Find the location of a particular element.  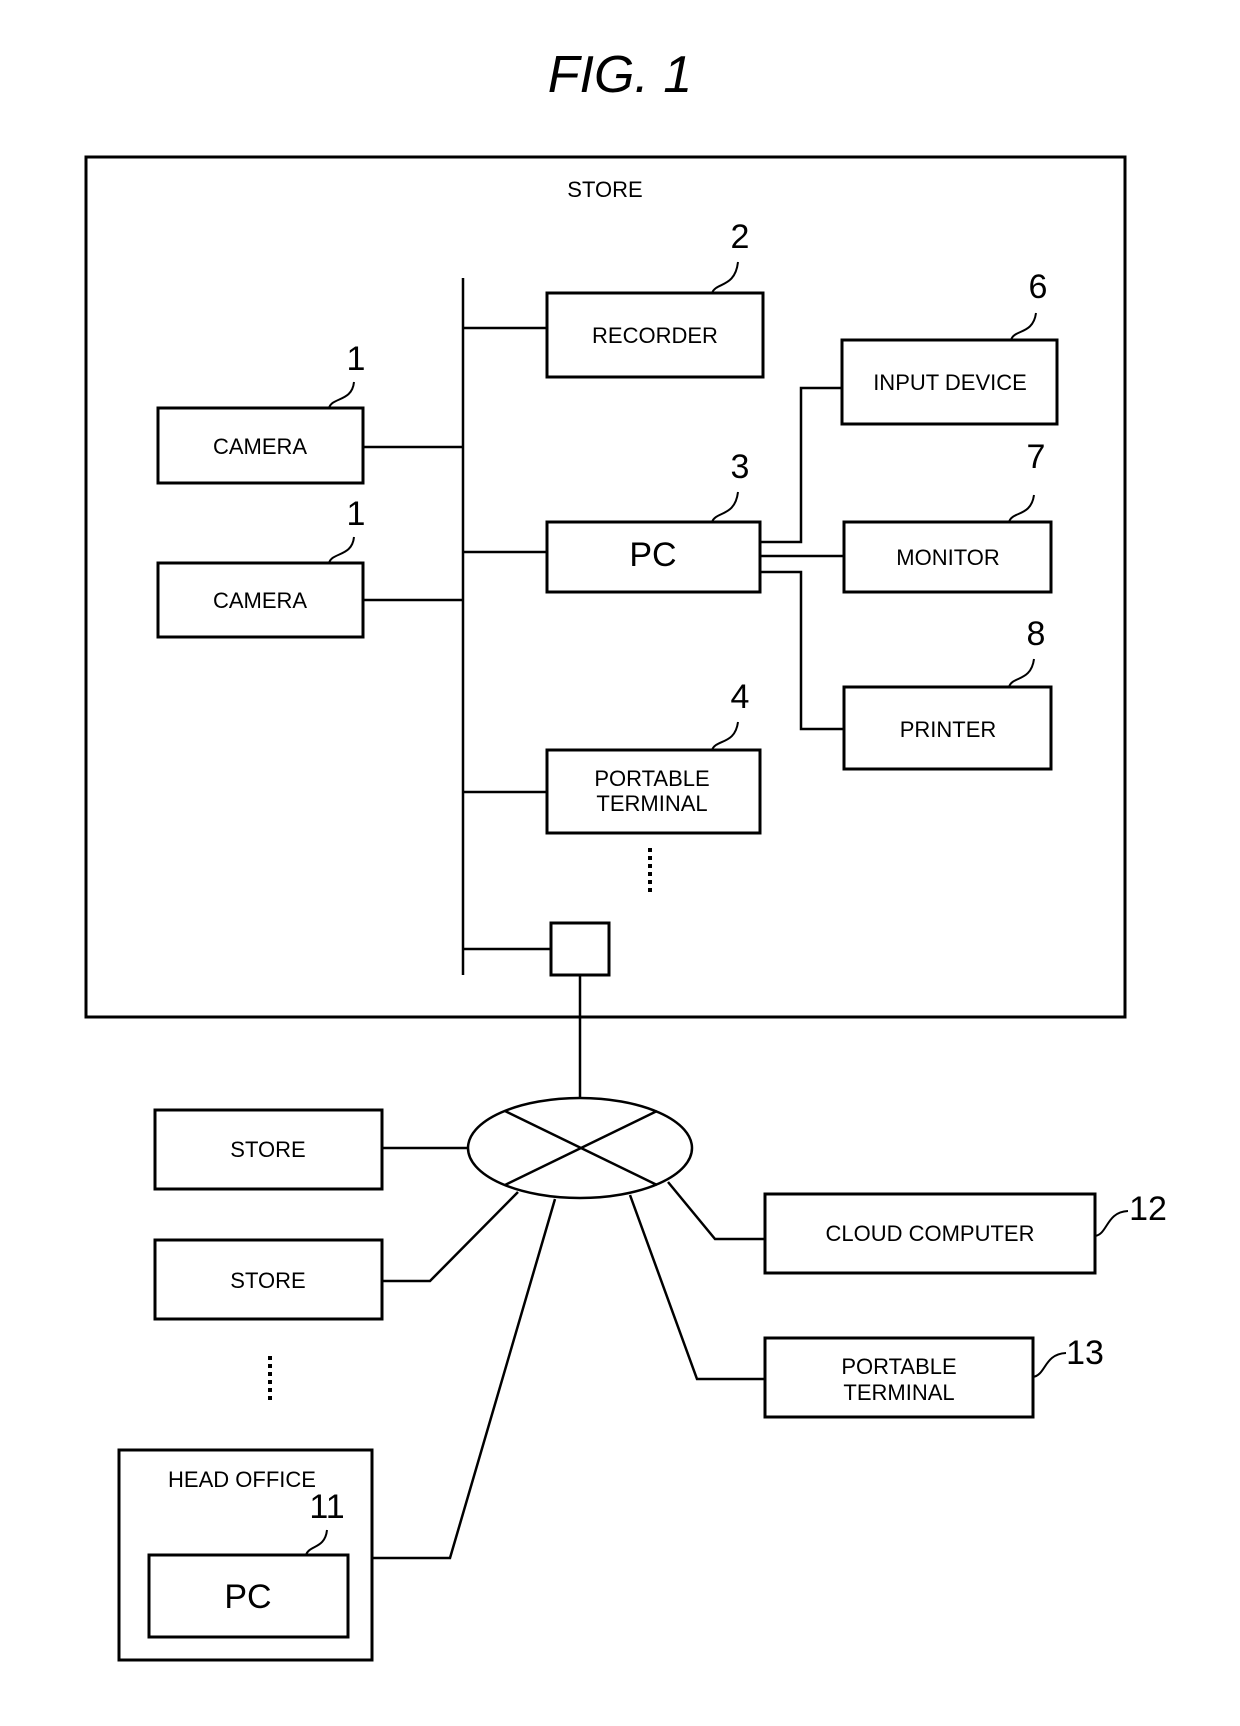

cloud-computer-link is located at coordinates (716, 1211).